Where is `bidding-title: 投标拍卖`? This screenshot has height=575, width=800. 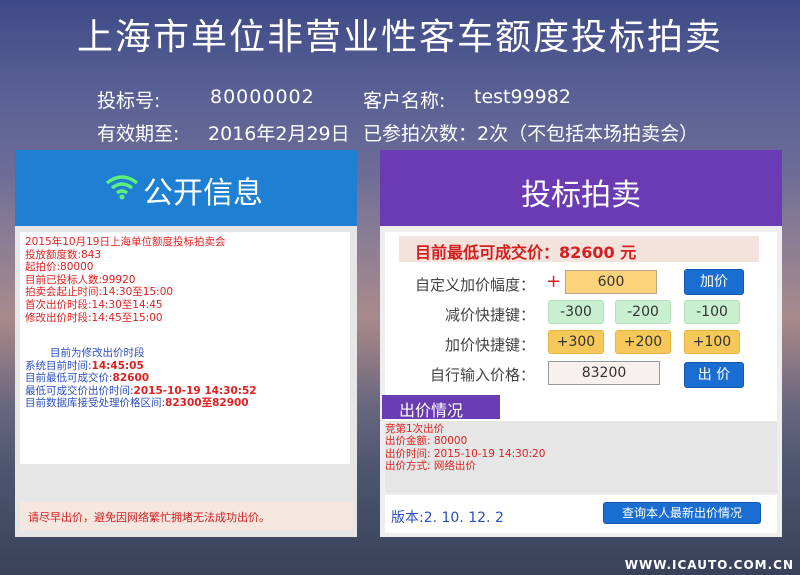 bidding-title: 投标拍卖 is located at coordinates (581, 195).